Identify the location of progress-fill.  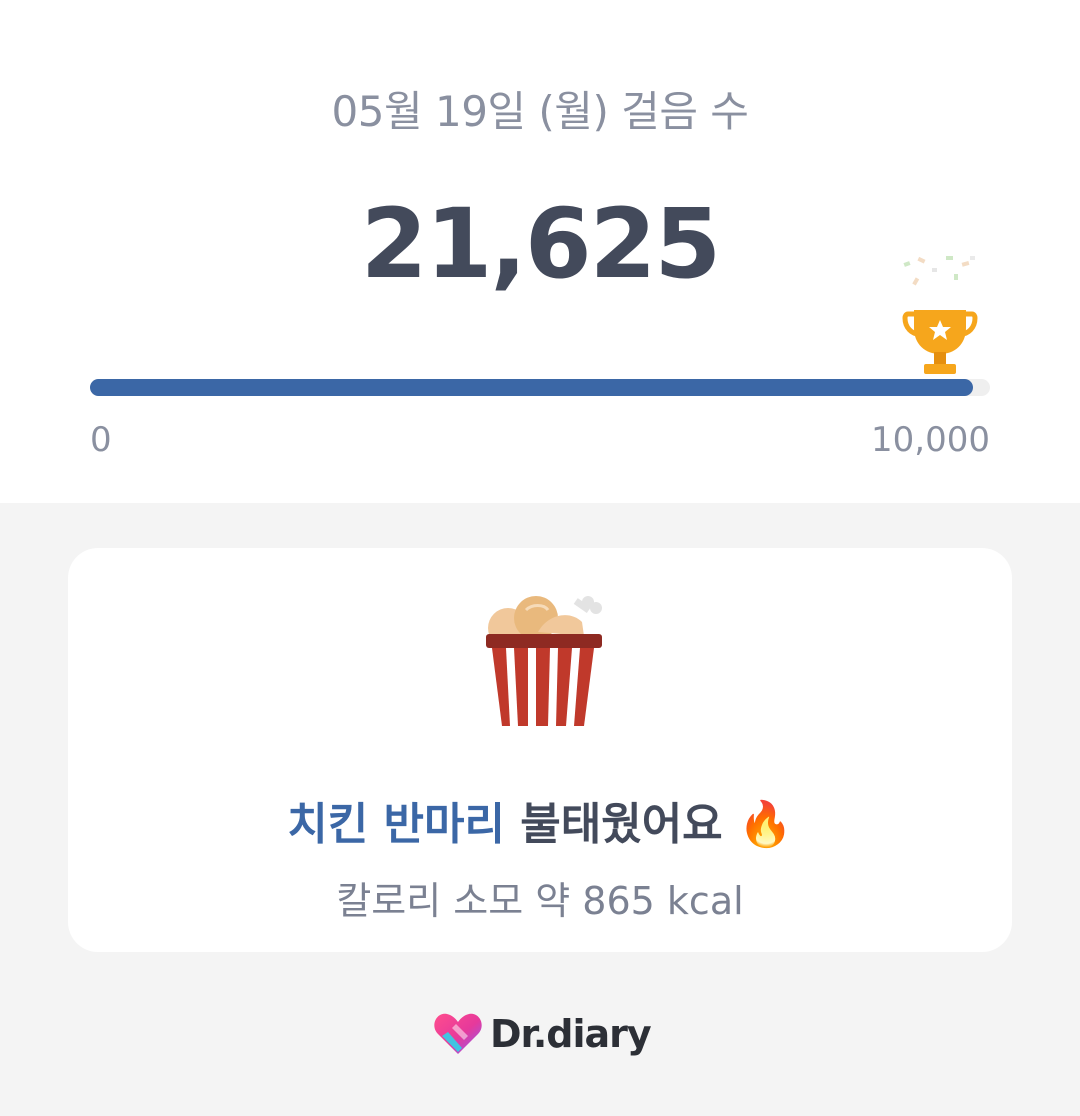
(531, 387).